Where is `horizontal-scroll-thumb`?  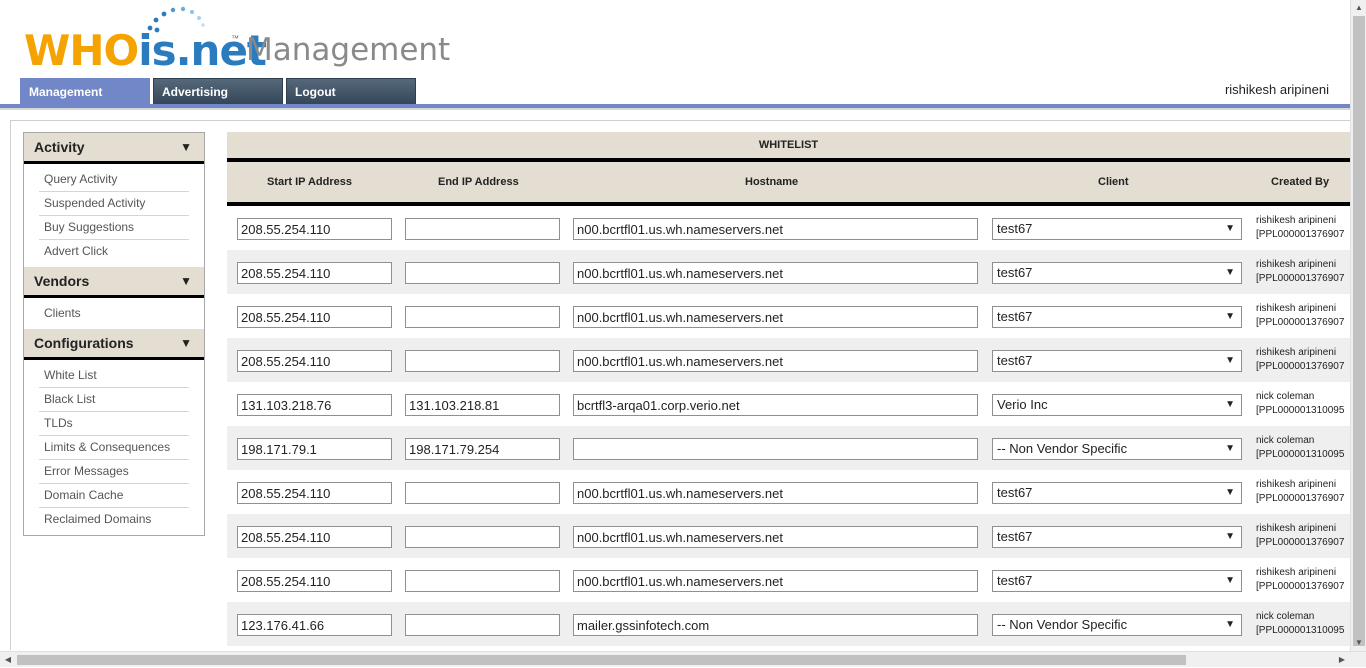 horizontal-scroll-thumb is located at coordinates (601, 660).